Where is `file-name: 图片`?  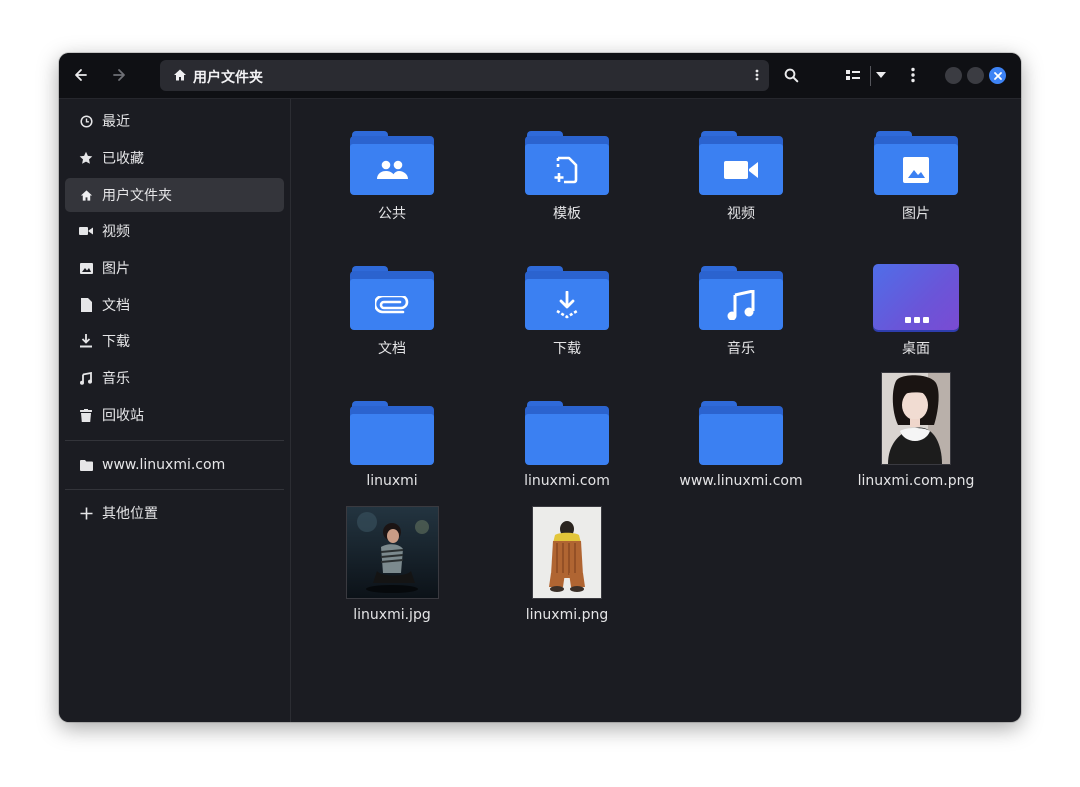 file-name: 图片 is located at coordinates (916, 214).